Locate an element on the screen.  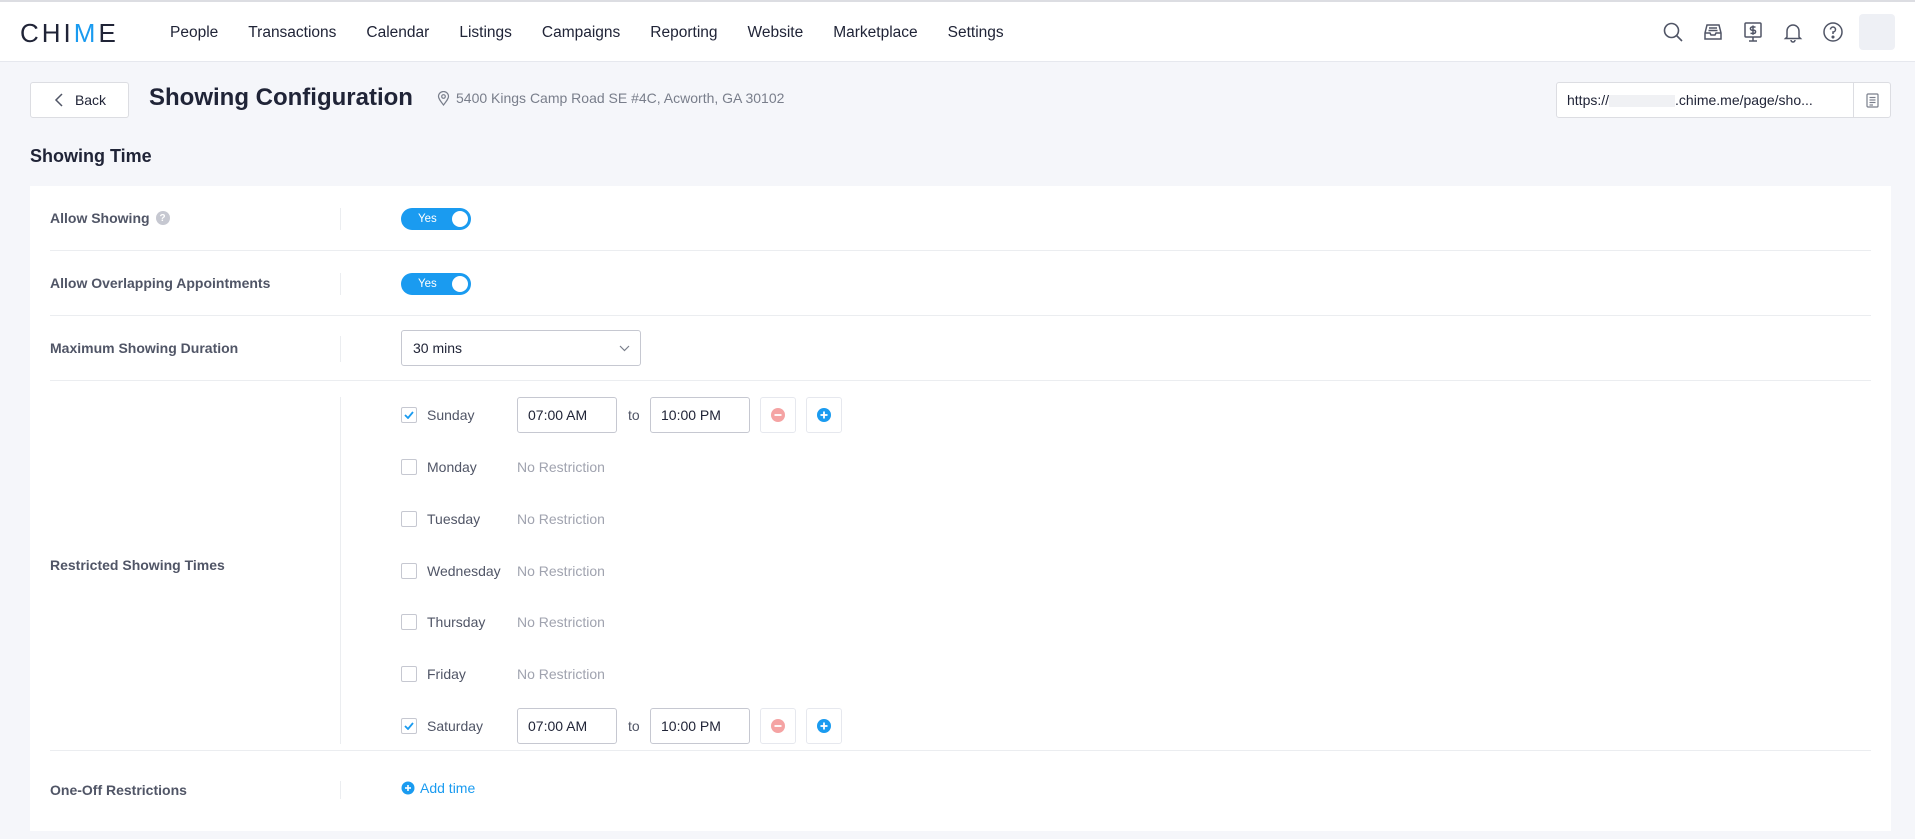
day-name: Sunday is located at coordinates (451, 415).